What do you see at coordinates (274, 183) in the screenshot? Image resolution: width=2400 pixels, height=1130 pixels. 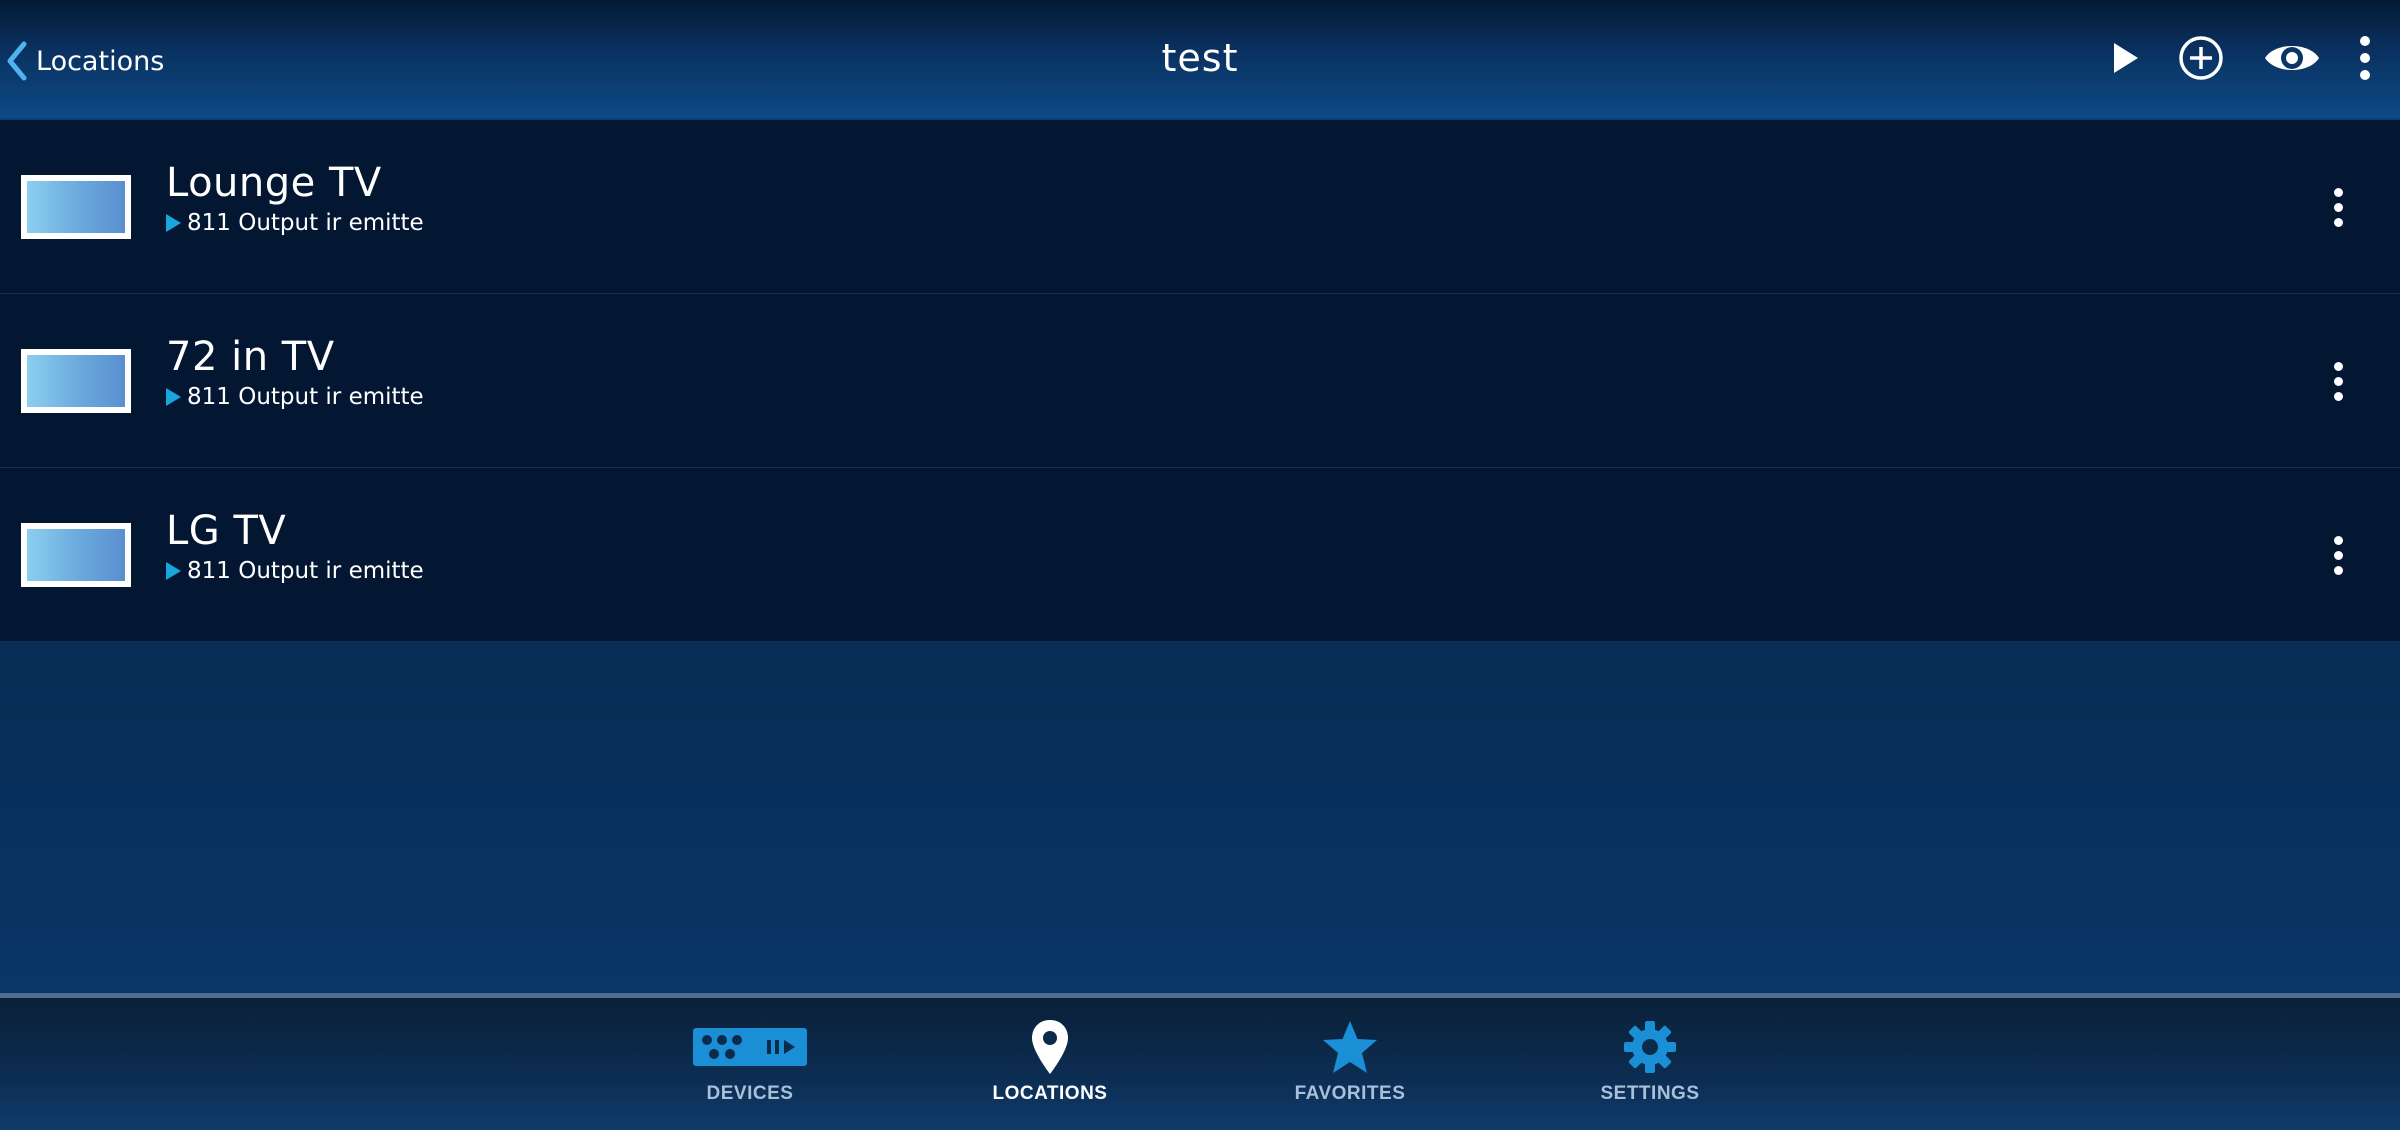 I see `device-name: Lounge TV` at bounding box center [274, 183].